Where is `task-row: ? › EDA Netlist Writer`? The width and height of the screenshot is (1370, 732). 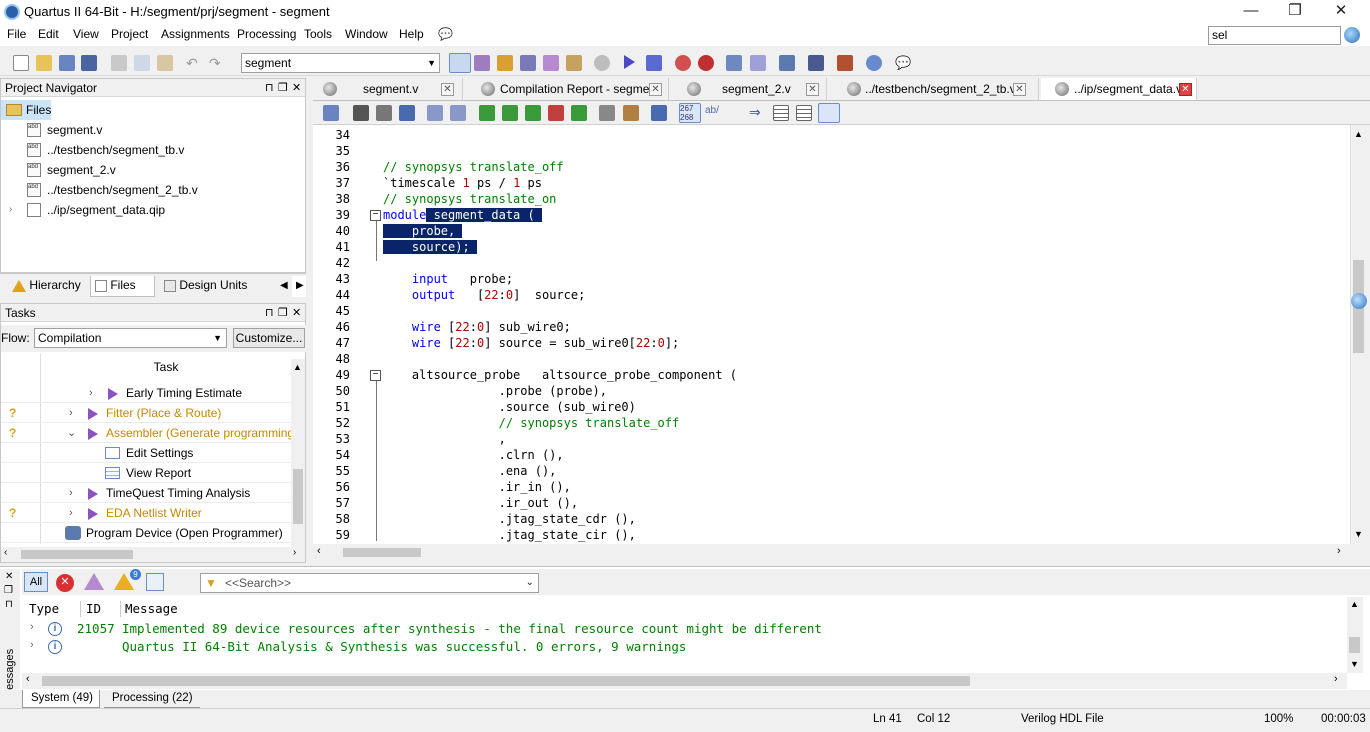 task-row: ? › EDA Netlist Writer is located at coordinates (146, 513).